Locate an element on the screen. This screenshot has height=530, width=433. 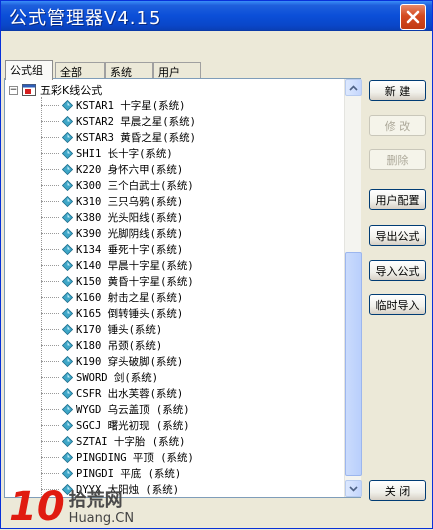
tree-item-label: K150 黄昏十字星(系统) is located at coordinates (135, 281).